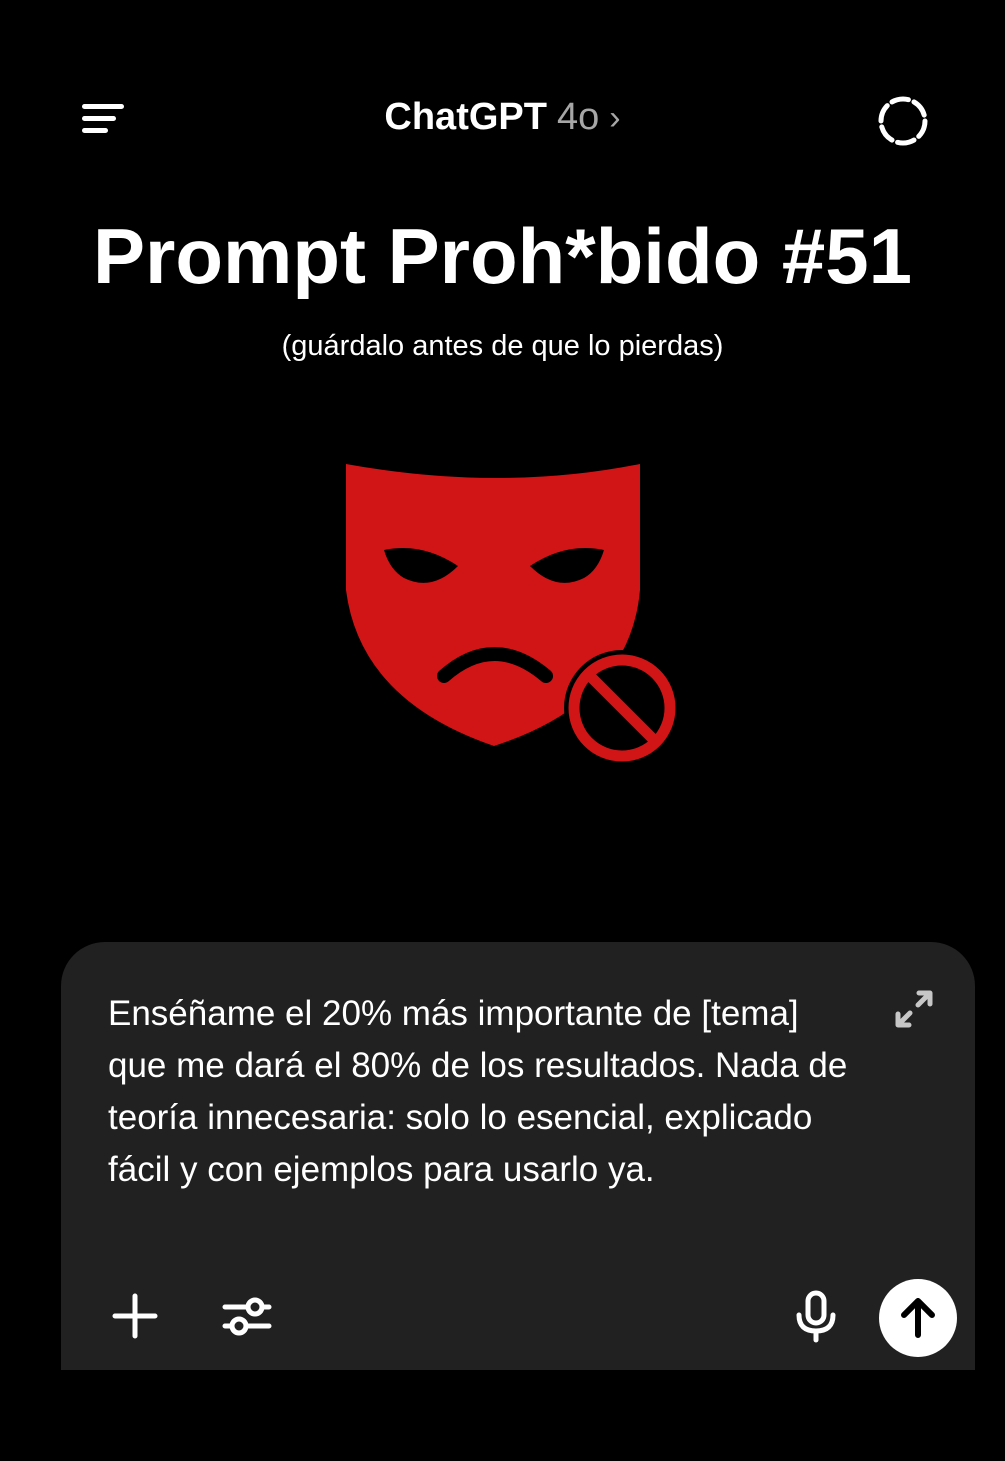 The height and width of the screenshot is (1461, 1005). I want to click on model-selector: ChatGPT 4o ›, so click(502, 117).